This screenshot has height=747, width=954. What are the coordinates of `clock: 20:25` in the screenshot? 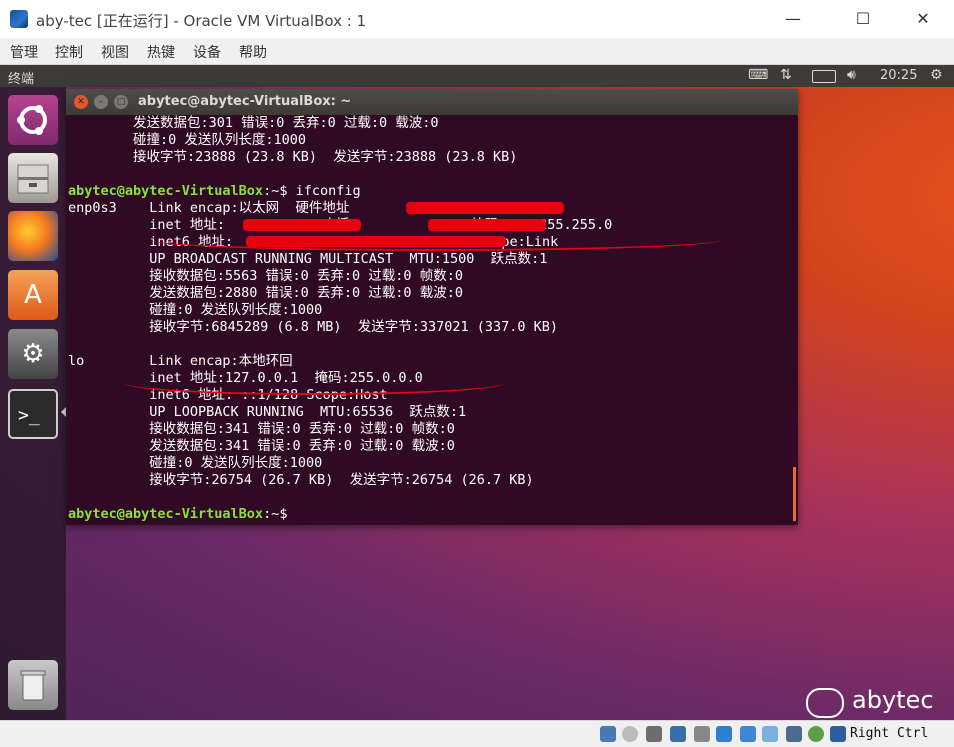 It's located at (898, 75).